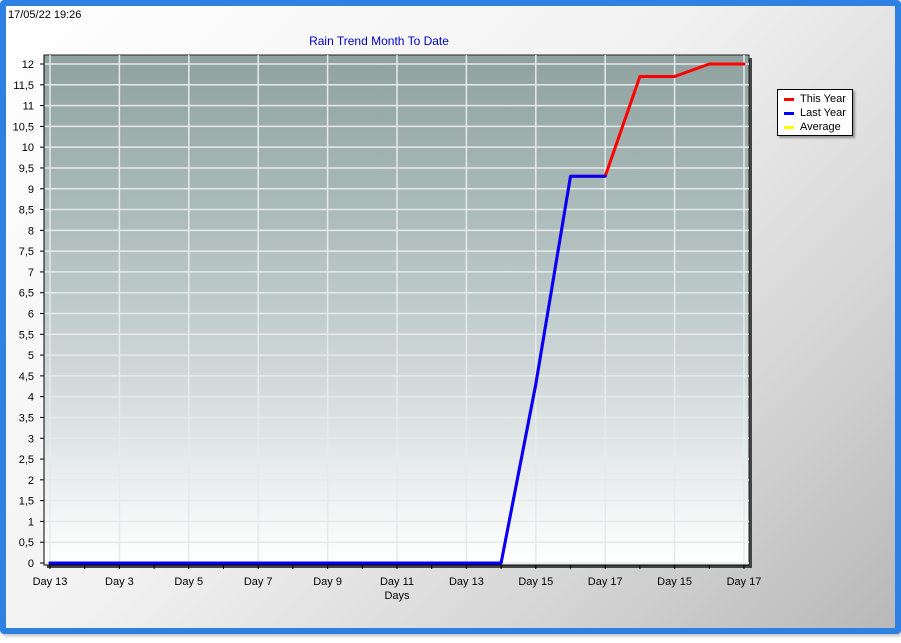  I want to click on y-tick-label: 7,5, so click(26, 252).